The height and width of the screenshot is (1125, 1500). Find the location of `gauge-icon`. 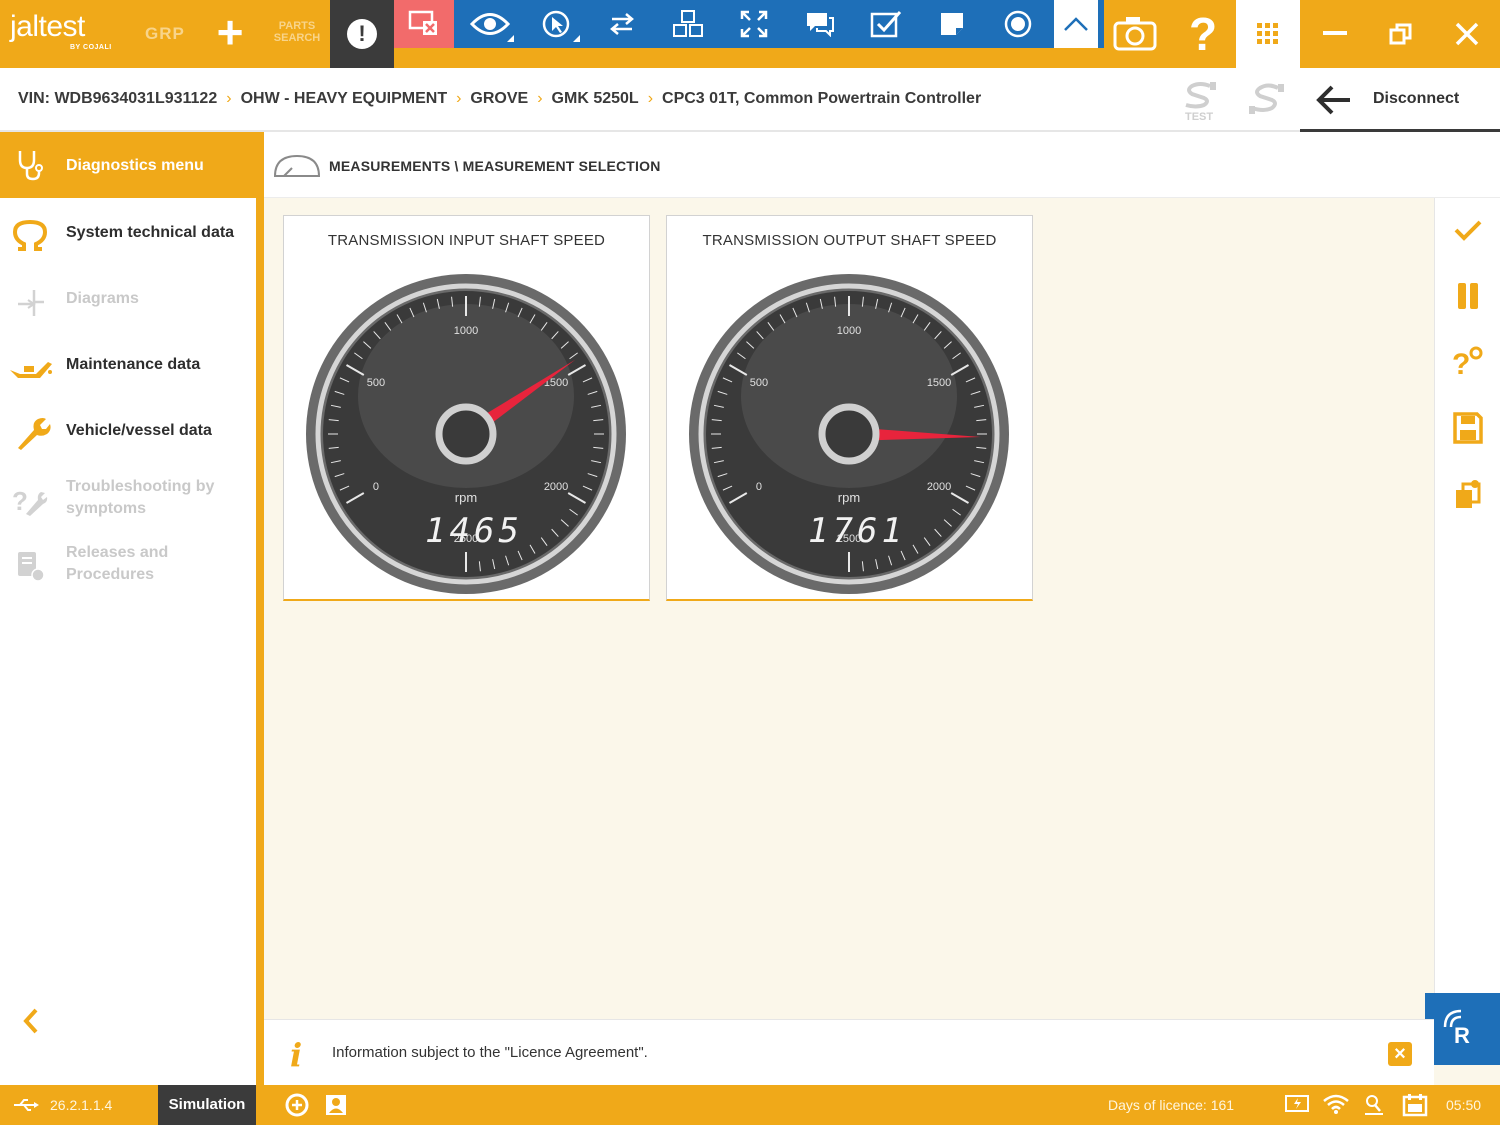

gauge-icon is located at coordinates (297, 165).